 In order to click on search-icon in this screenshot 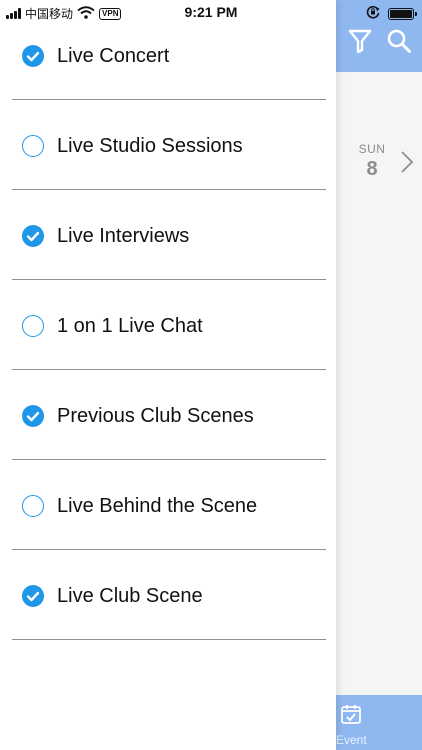, I will do `click(399, 41)`.